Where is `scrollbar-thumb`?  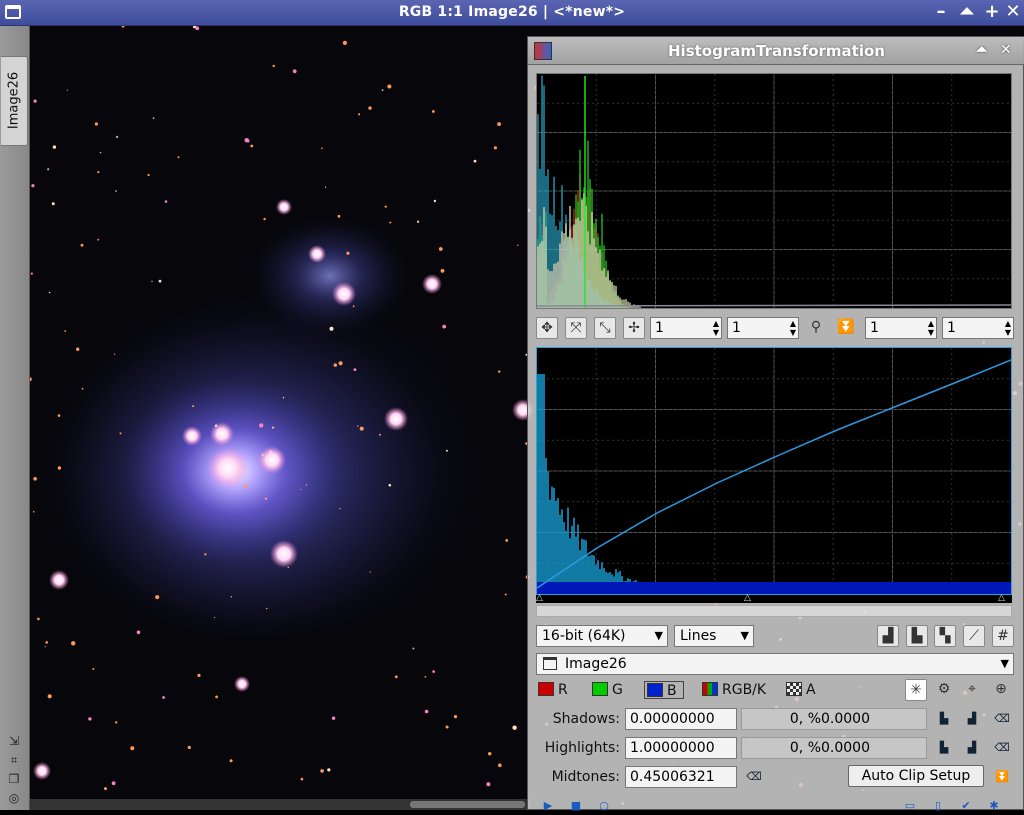
scrollbar-thumb is located at coordinates (467, 804).